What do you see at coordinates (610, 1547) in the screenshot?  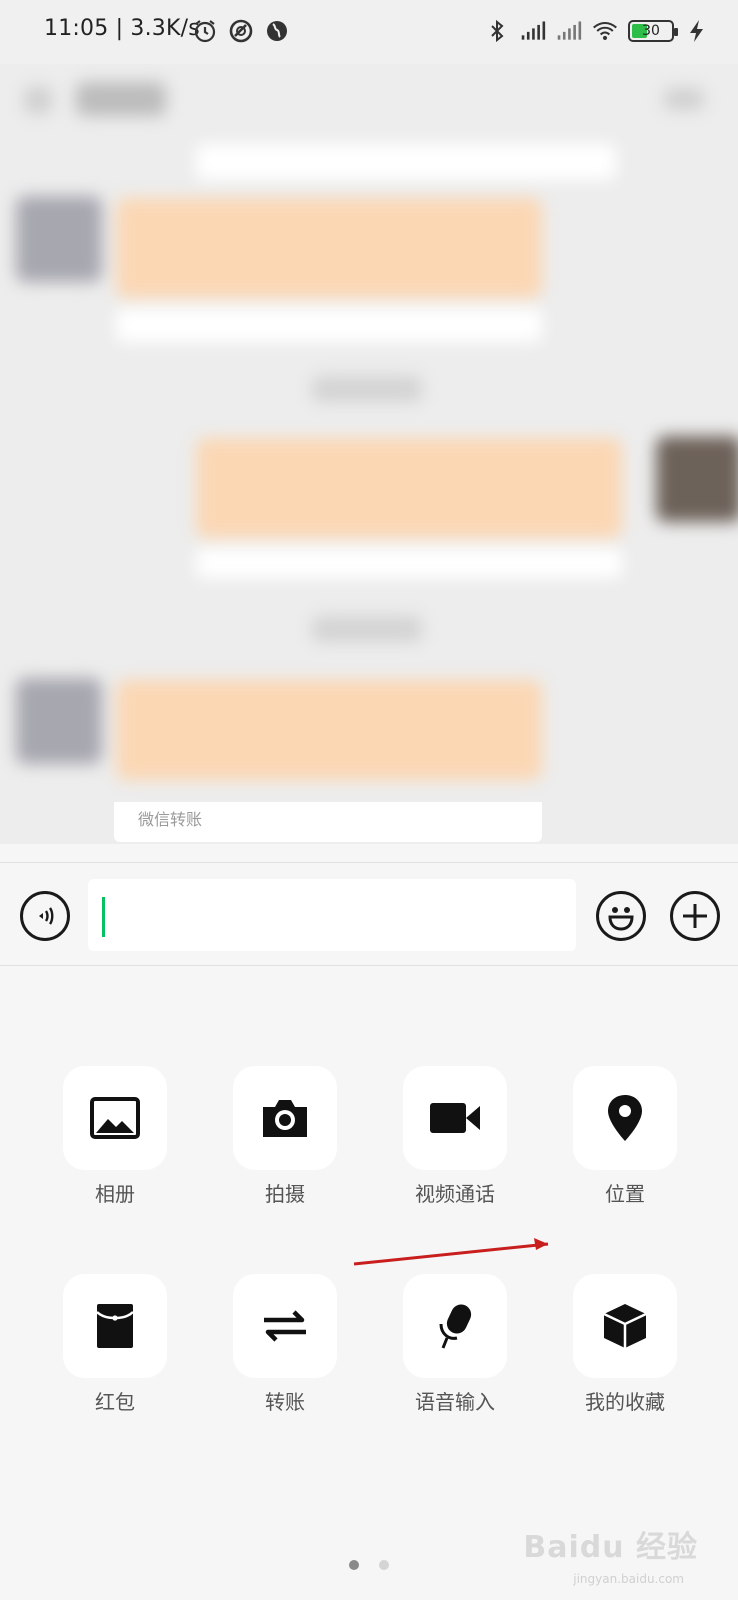 I see `baidu-jingyan-watermark: Baidu 经验` at bounding box center [610, 1547].